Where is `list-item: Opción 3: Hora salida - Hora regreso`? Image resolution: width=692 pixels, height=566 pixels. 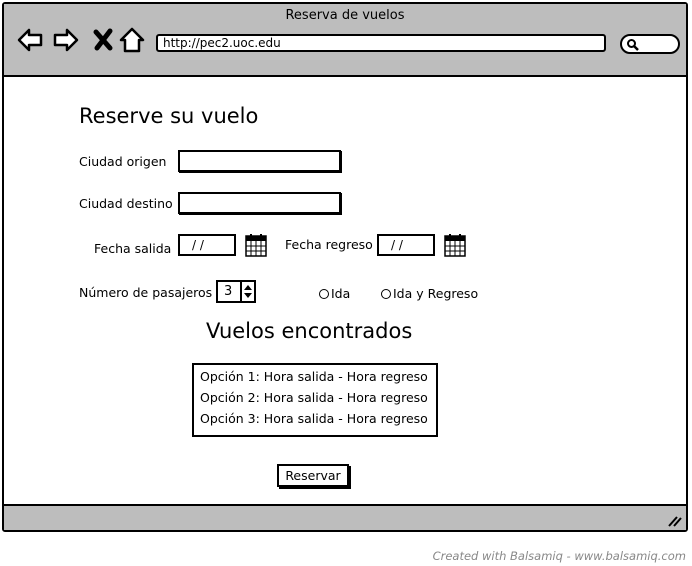 list-item: Opción 3: Hora salida - Hora regreso is located at coordinates (314, 418).